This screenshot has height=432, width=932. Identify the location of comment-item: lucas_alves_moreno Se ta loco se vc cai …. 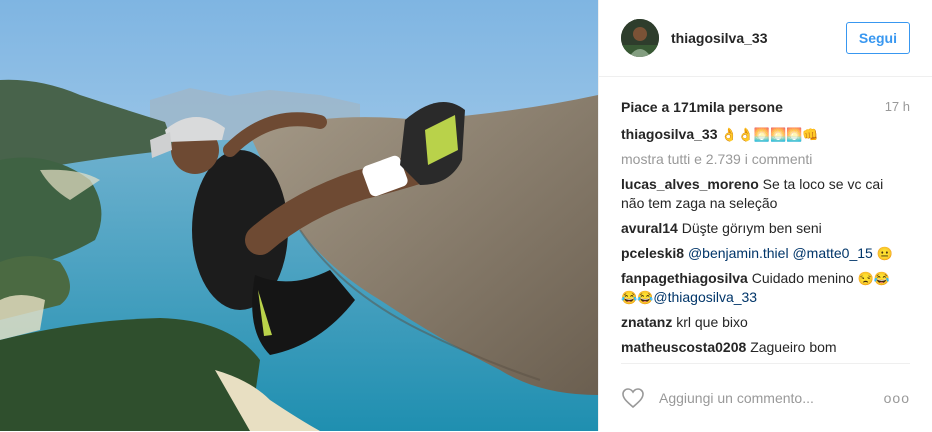
(765, 194).